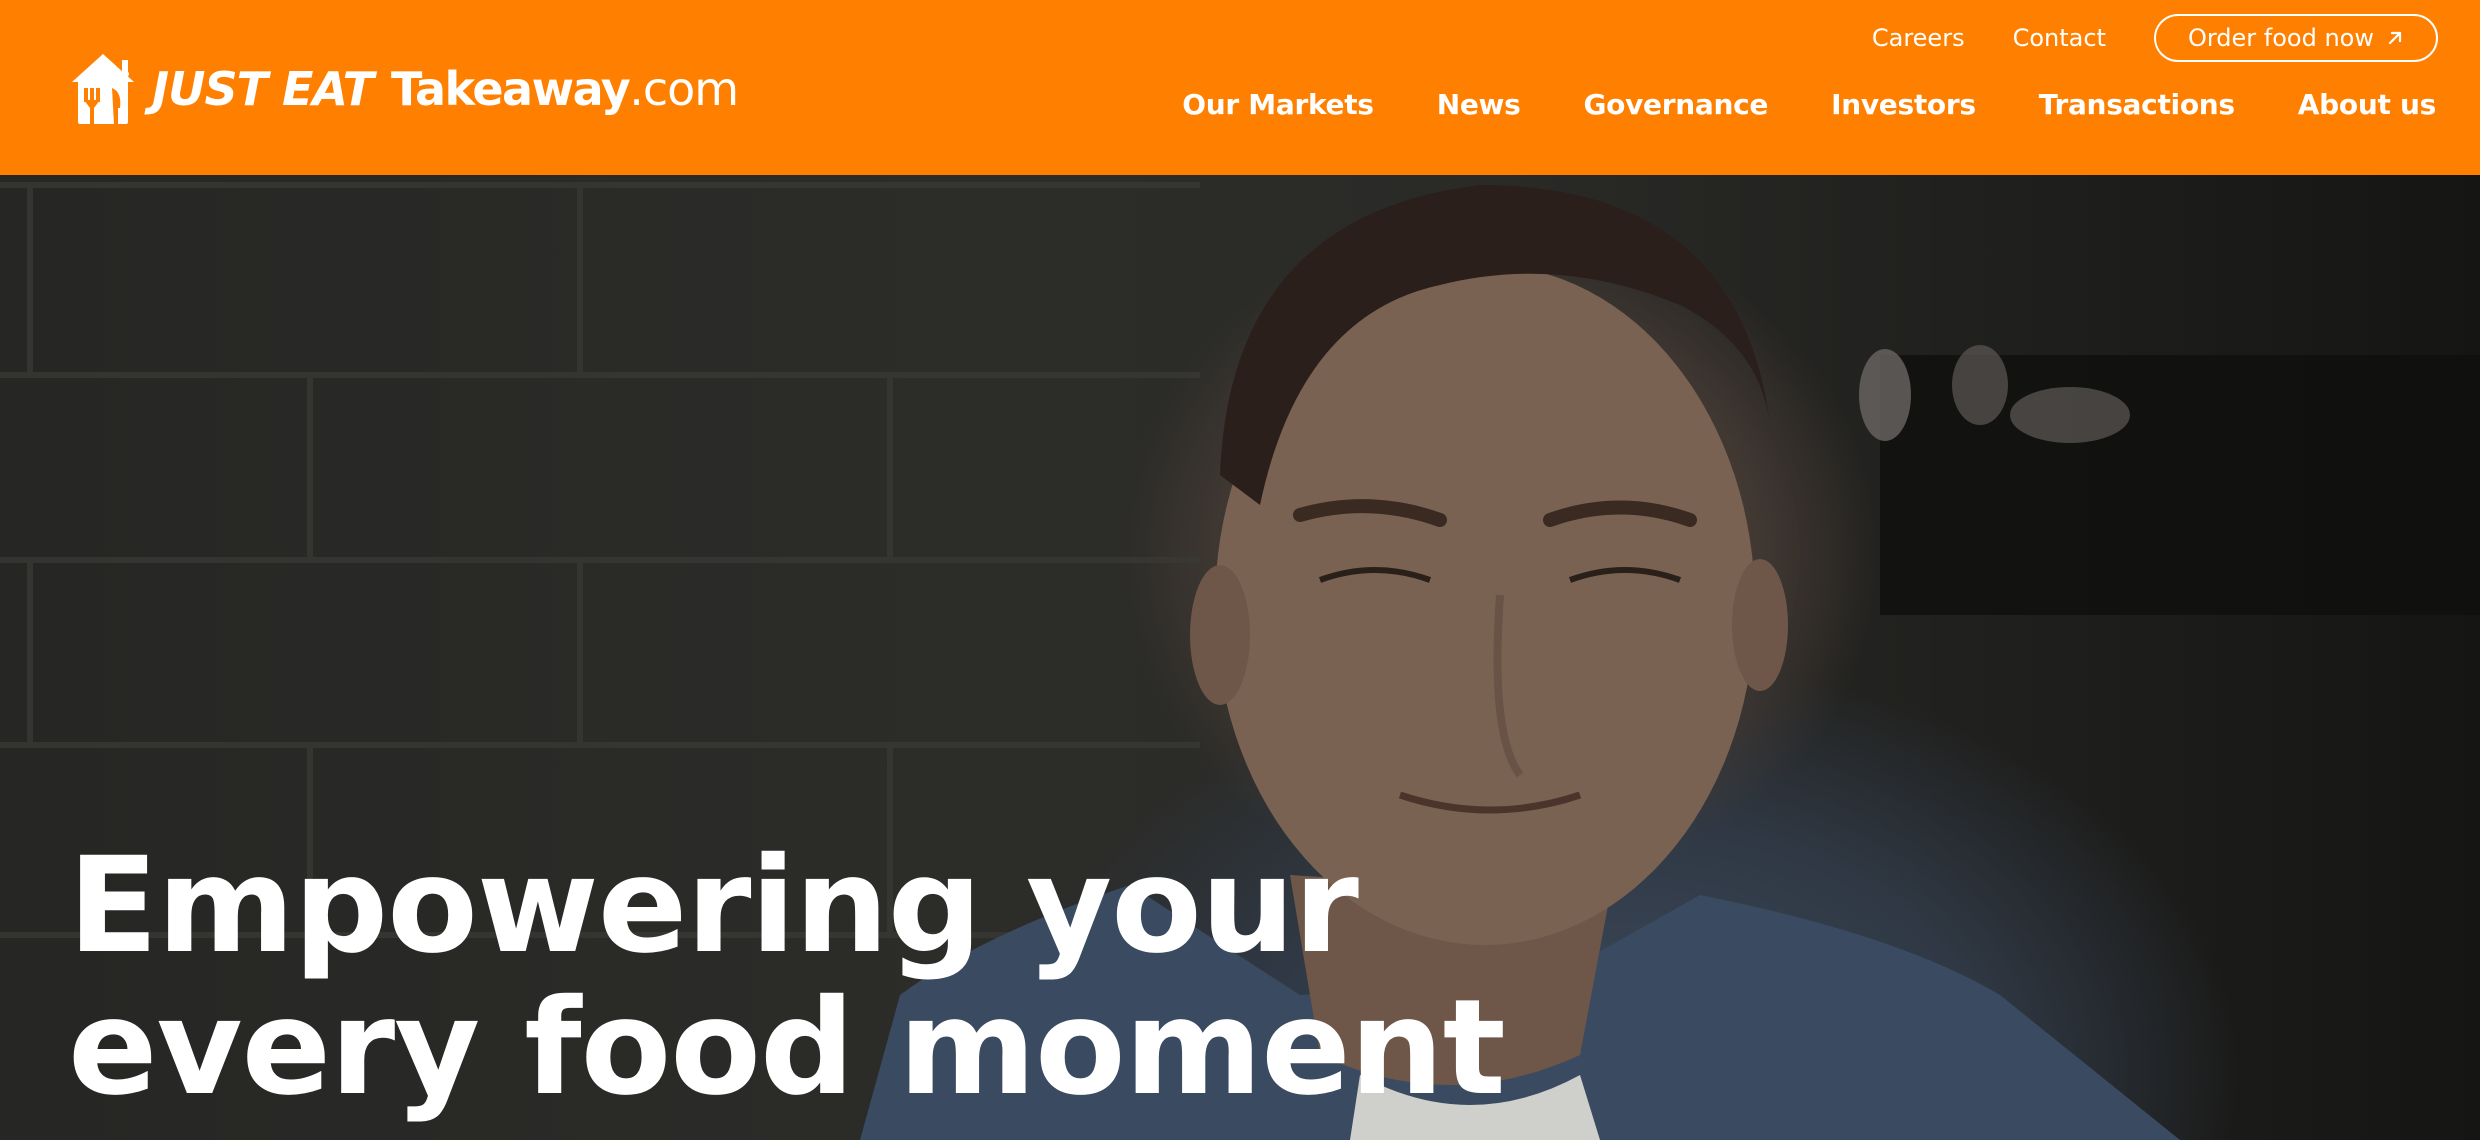  I want to click on logo-com: .com, so click(684, 89).